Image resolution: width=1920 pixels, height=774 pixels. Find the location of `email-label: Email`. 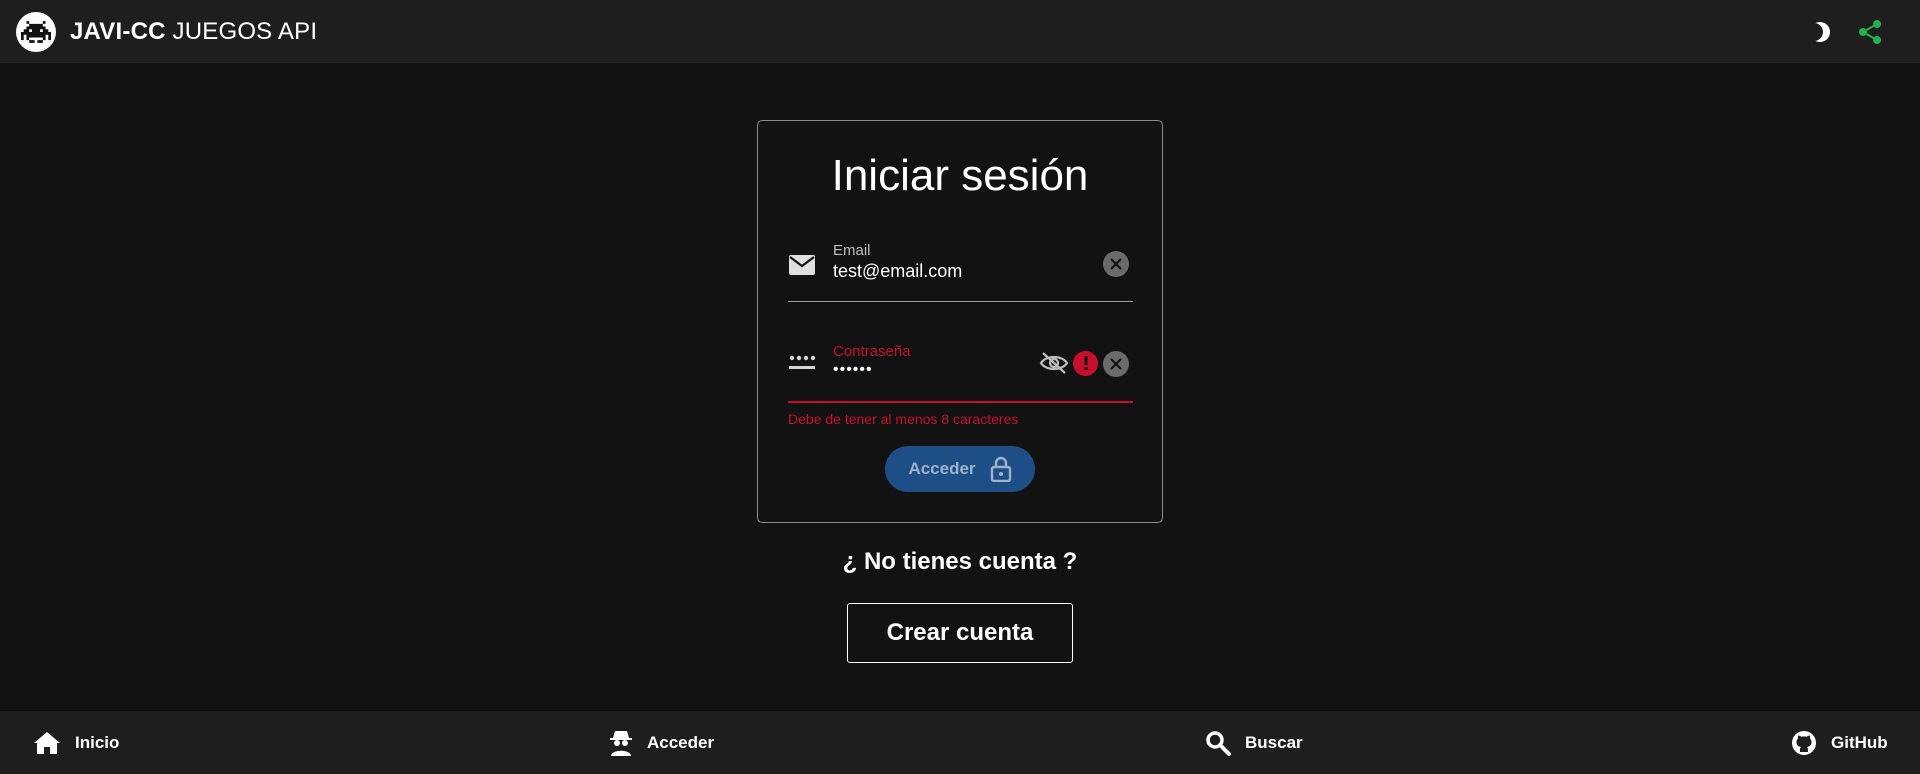

email-label: Email is located at coordinates (852, 250).